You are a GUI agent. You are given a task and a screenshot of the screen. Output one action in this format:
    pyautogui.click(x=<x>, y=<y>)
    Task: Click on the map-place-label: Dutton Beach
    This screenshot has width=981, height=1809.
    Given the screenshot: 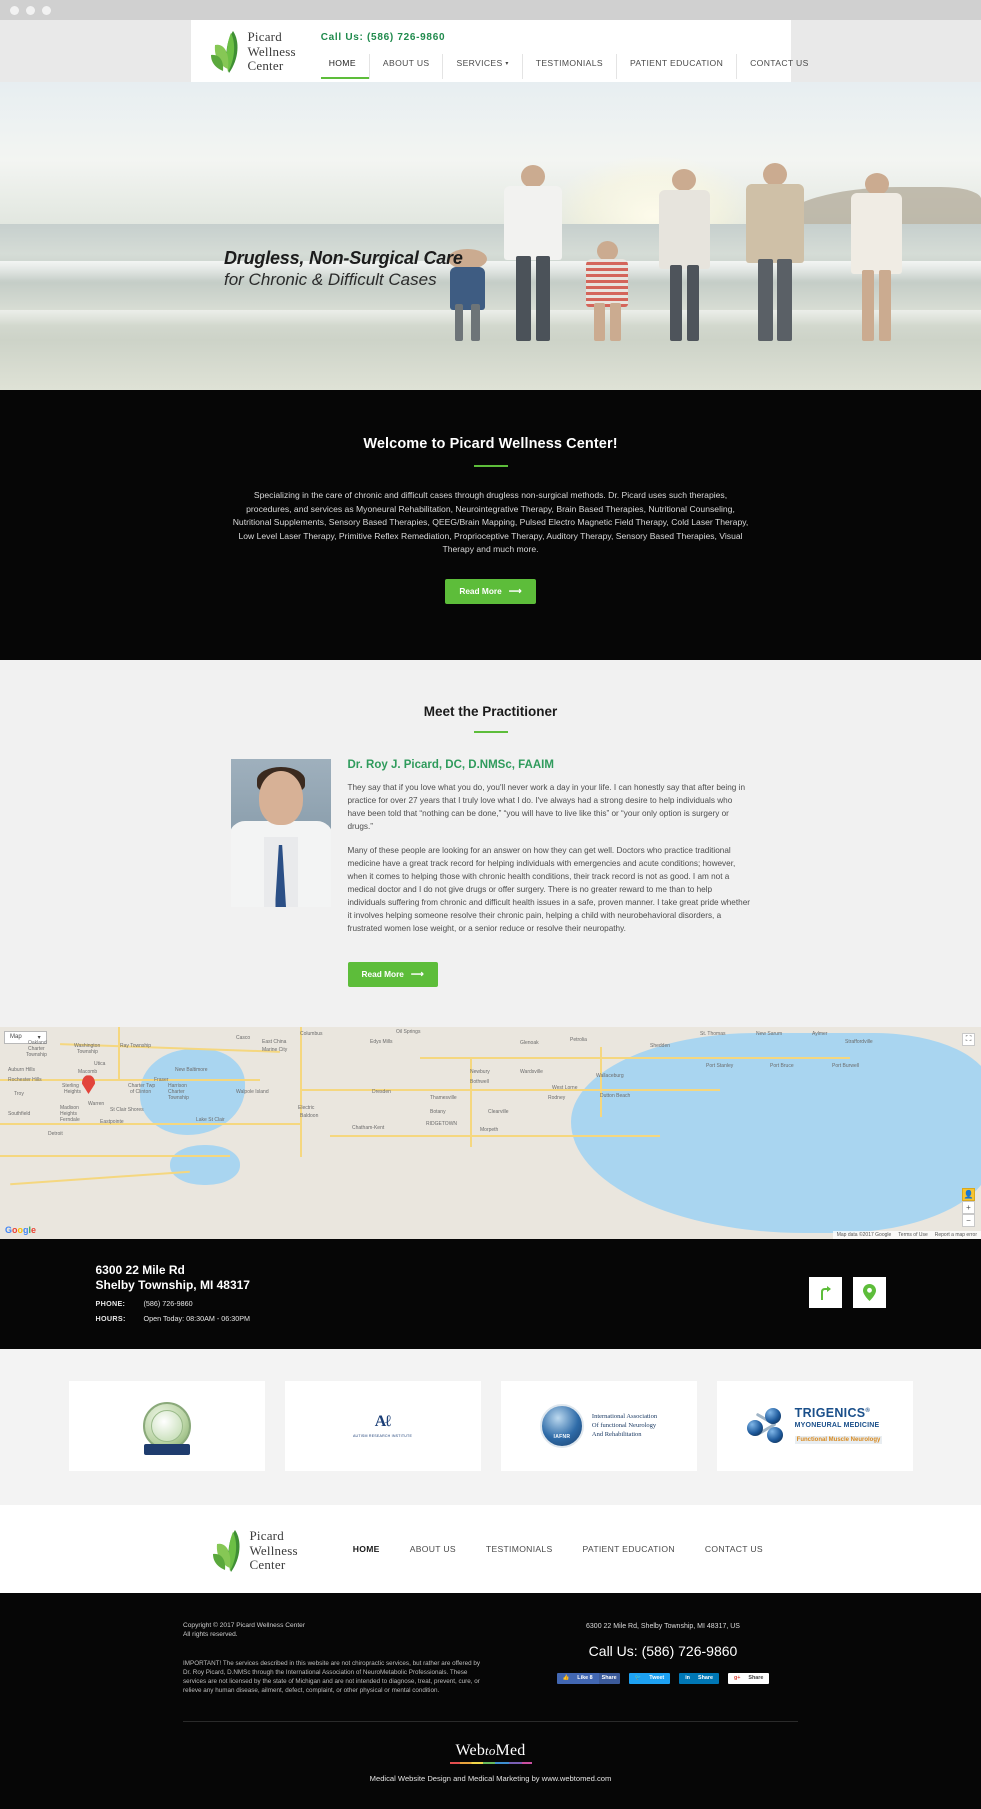 What is the action you would take?
    pyautogui.click(x=615, y=1095)
    